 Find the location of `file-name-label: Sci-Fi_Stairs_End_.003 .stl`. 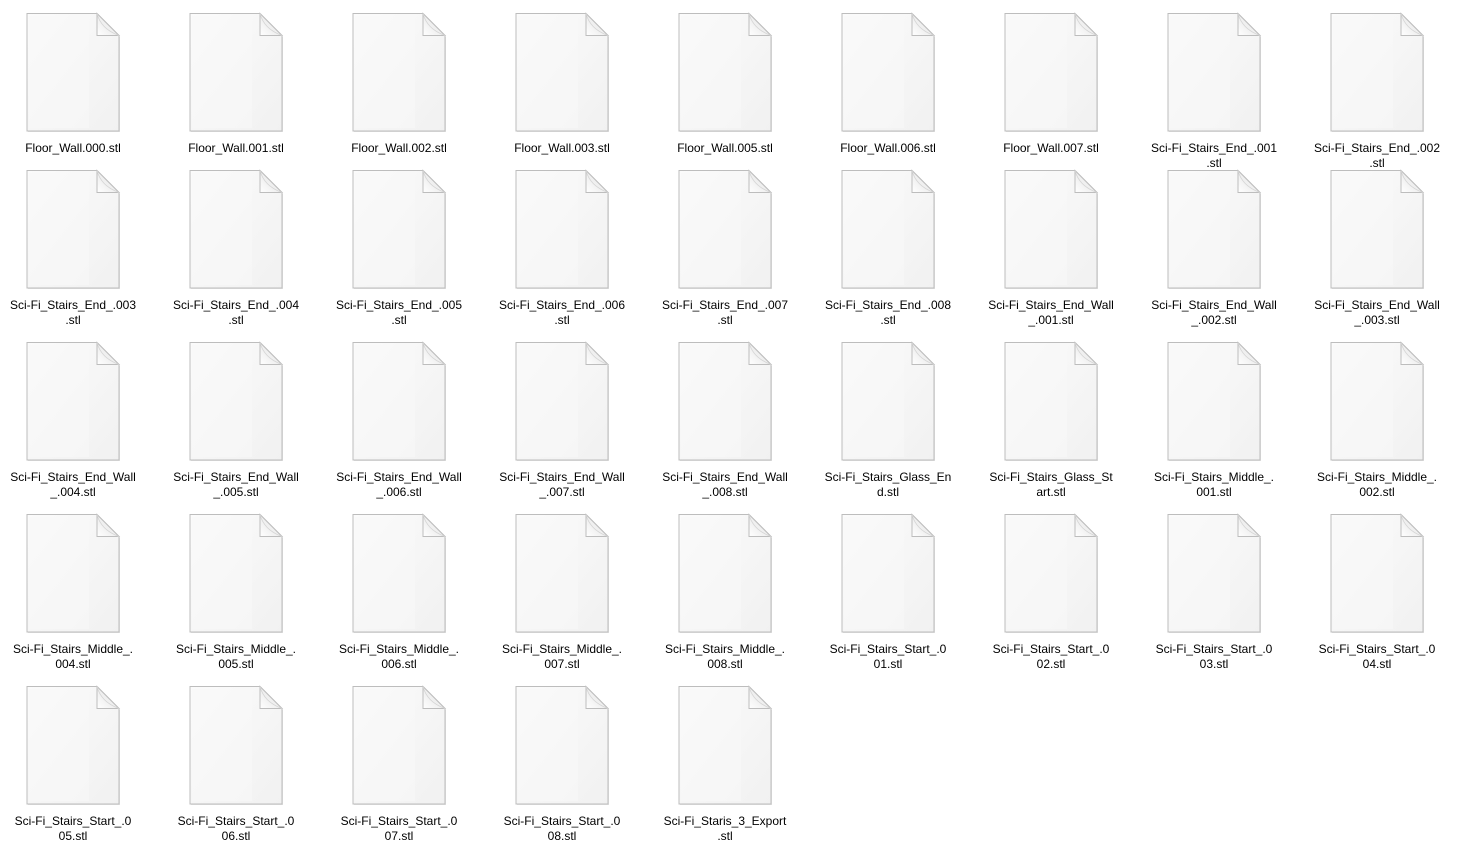

file-name-label: Sci-Fi_Stairs_End_.003 .stl is located at coordinates (73, 312).